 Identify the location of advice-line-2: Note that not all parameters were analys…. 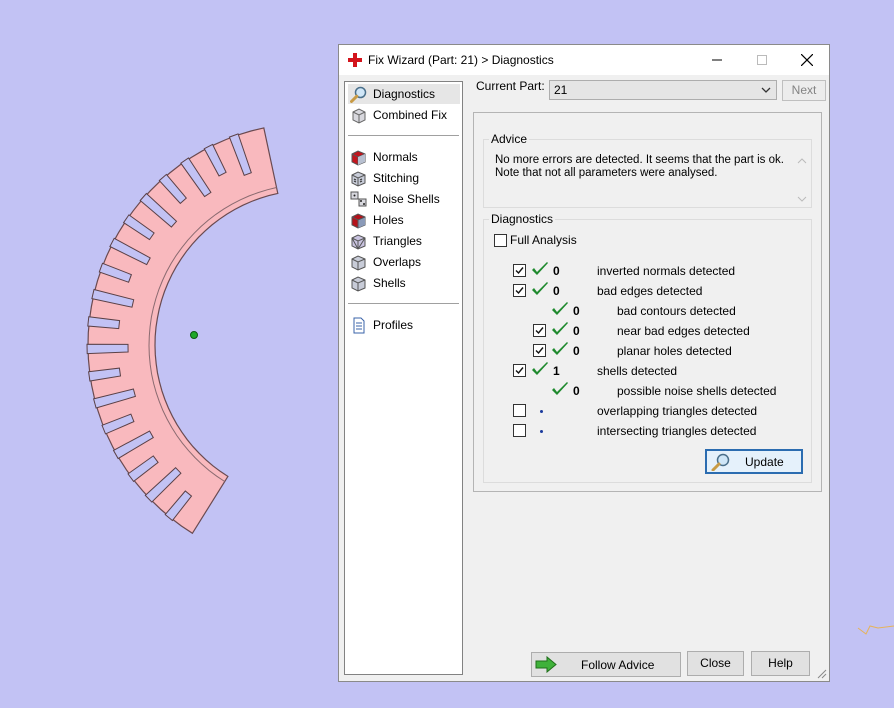
(606, 173).